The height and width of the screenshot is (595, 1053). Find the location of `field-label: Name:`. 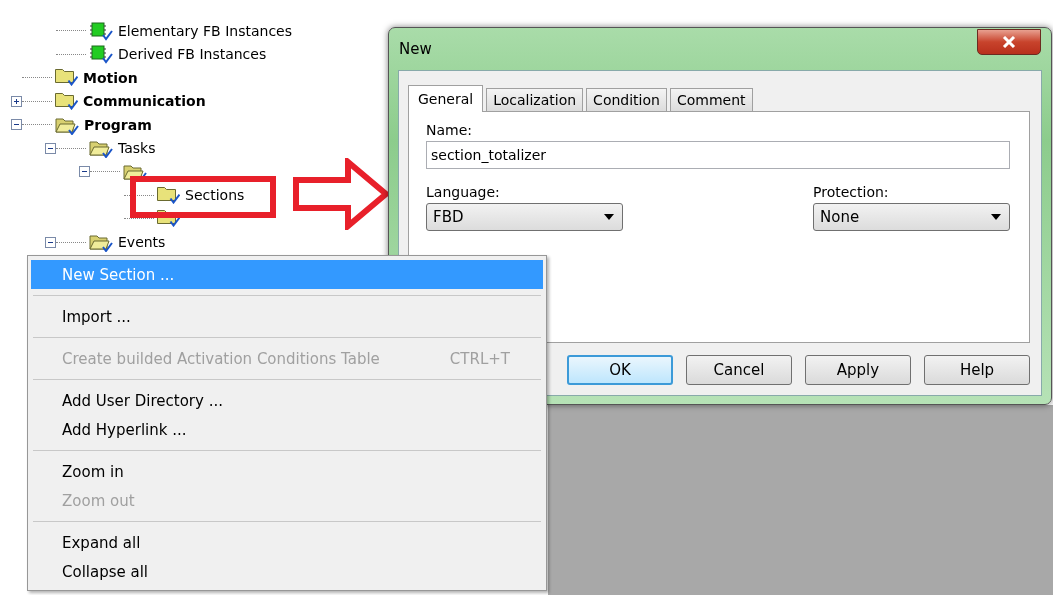

field-label: Name: is located at coordinates (450, 130).